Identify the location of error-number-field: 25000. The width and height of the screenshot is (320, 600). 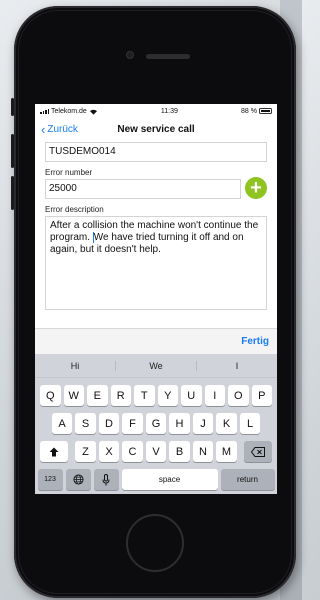
(143, 189).